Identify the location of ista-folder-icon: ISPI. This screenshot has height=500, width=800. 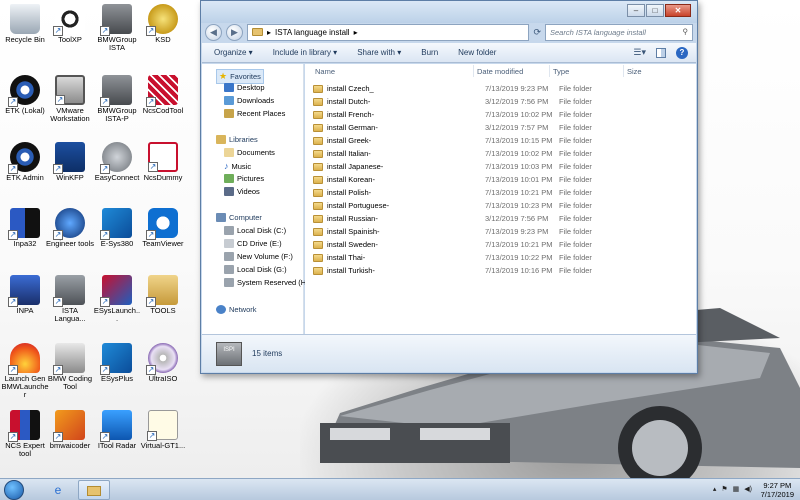
(229, 353).